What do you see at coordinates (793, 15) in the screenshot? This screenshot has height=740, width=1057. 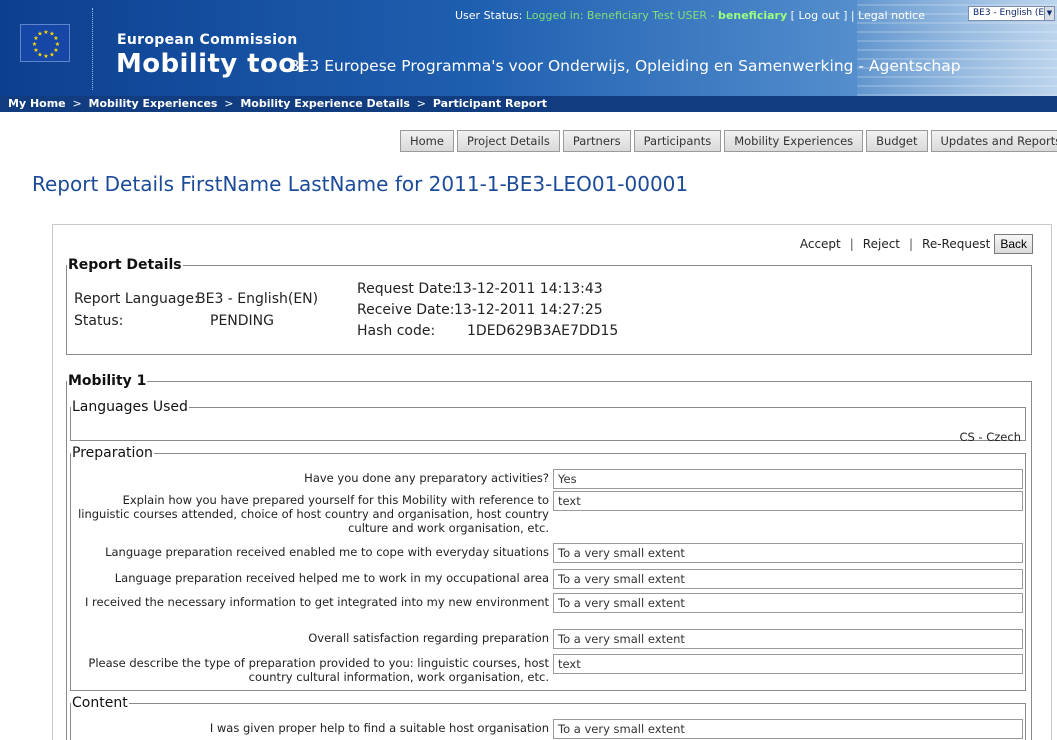 I see `bracket-open: [` at bounding box center [793, 15].